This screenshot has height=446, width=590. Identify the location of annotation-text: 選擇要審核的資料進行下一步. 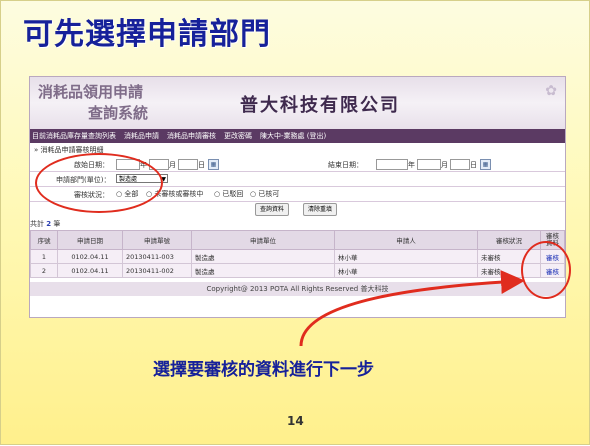
(263, 370).